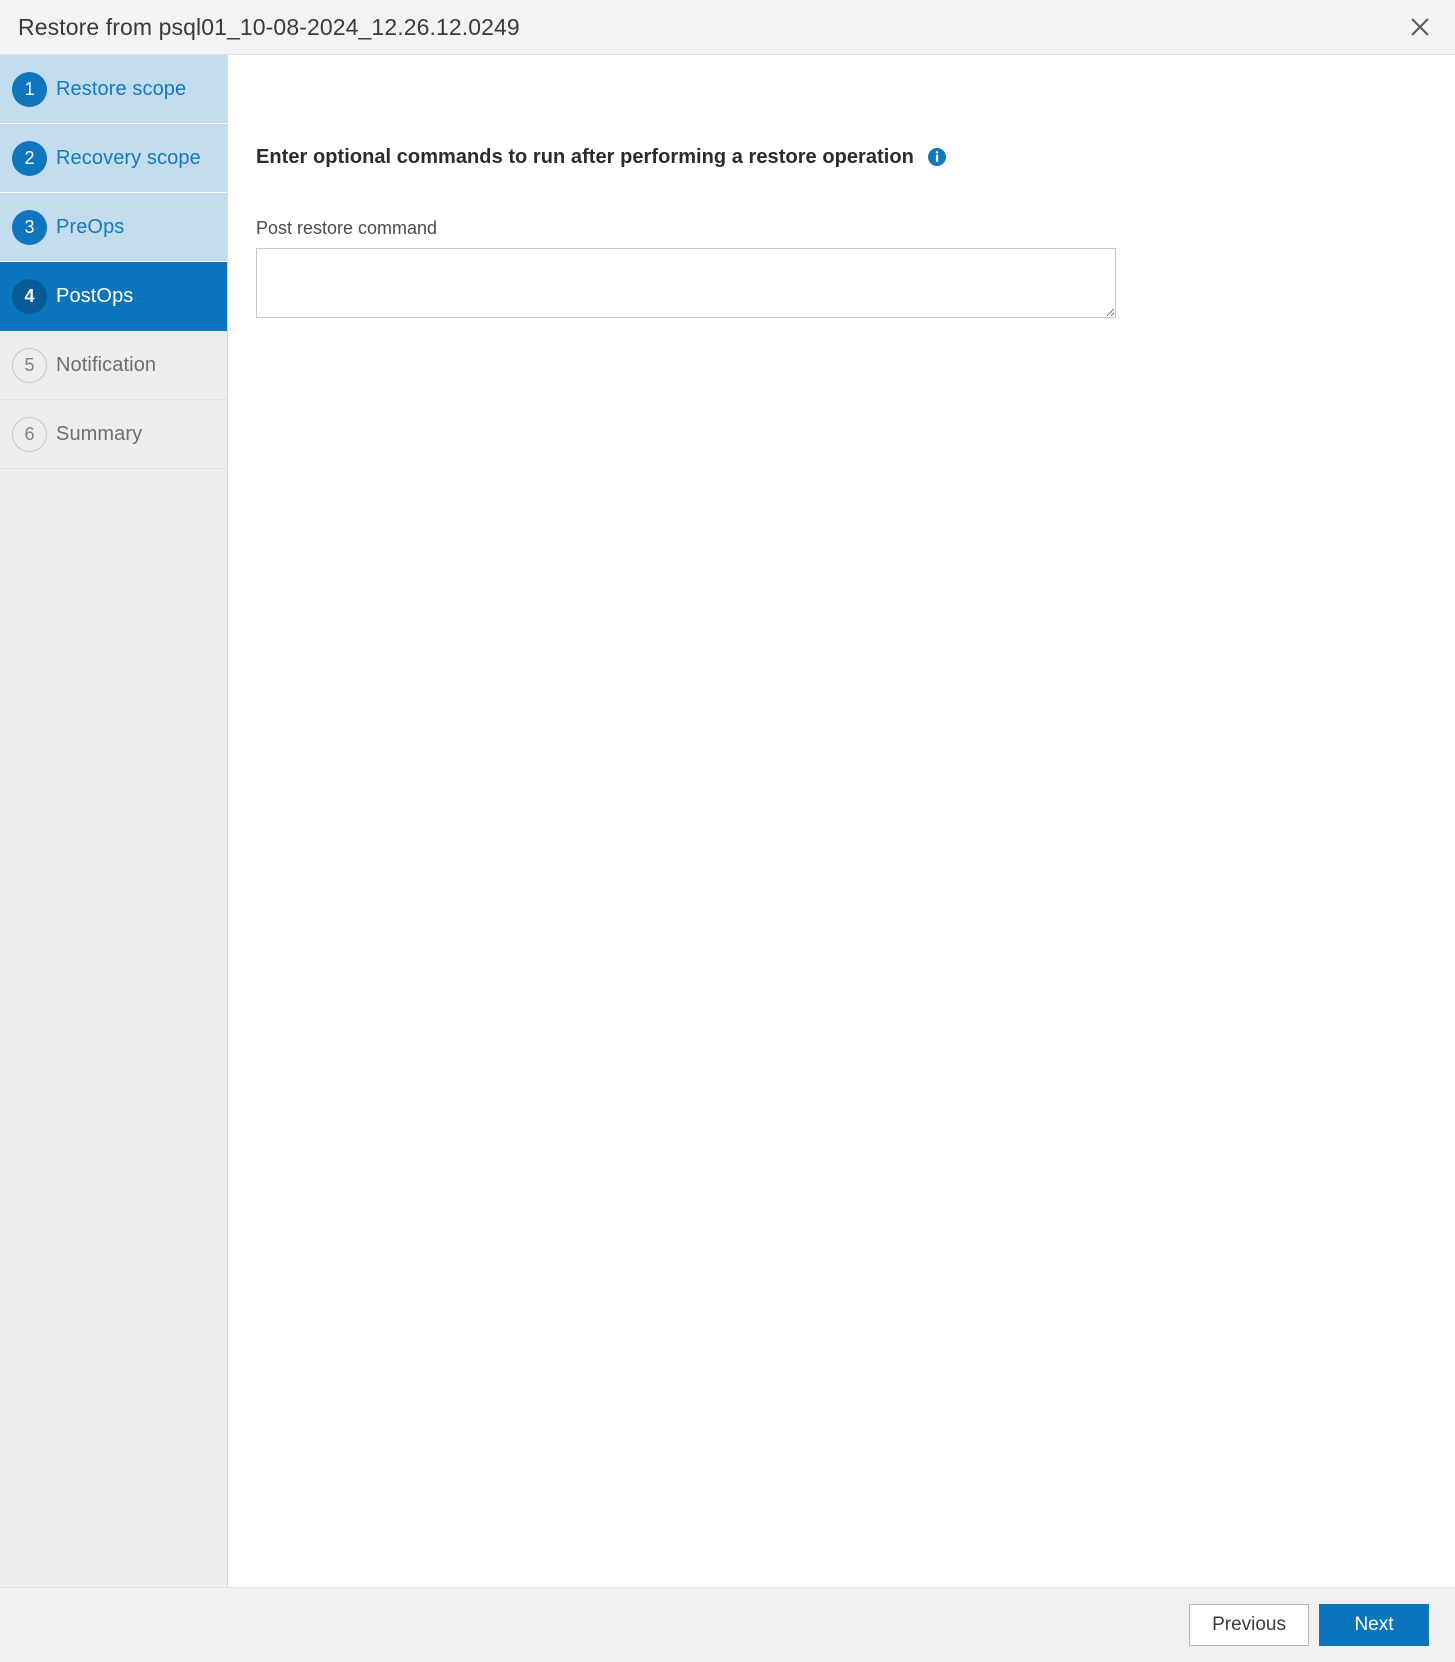  I want to click on close-icon, so click(1420, 27).